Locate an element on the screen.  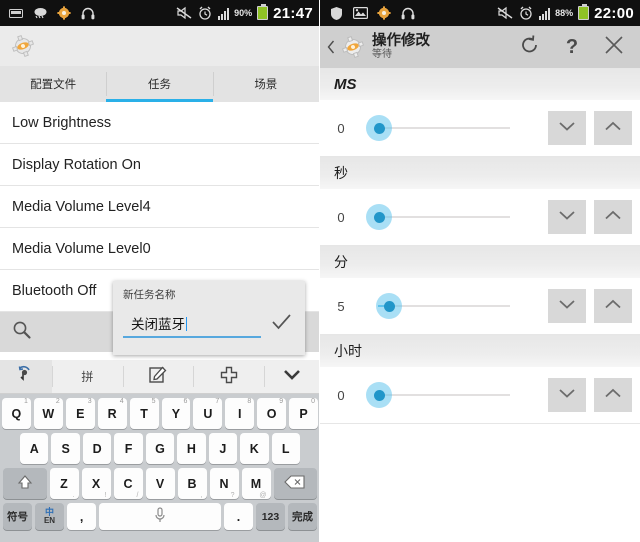
edit-button is located at coordinates (158, 376).